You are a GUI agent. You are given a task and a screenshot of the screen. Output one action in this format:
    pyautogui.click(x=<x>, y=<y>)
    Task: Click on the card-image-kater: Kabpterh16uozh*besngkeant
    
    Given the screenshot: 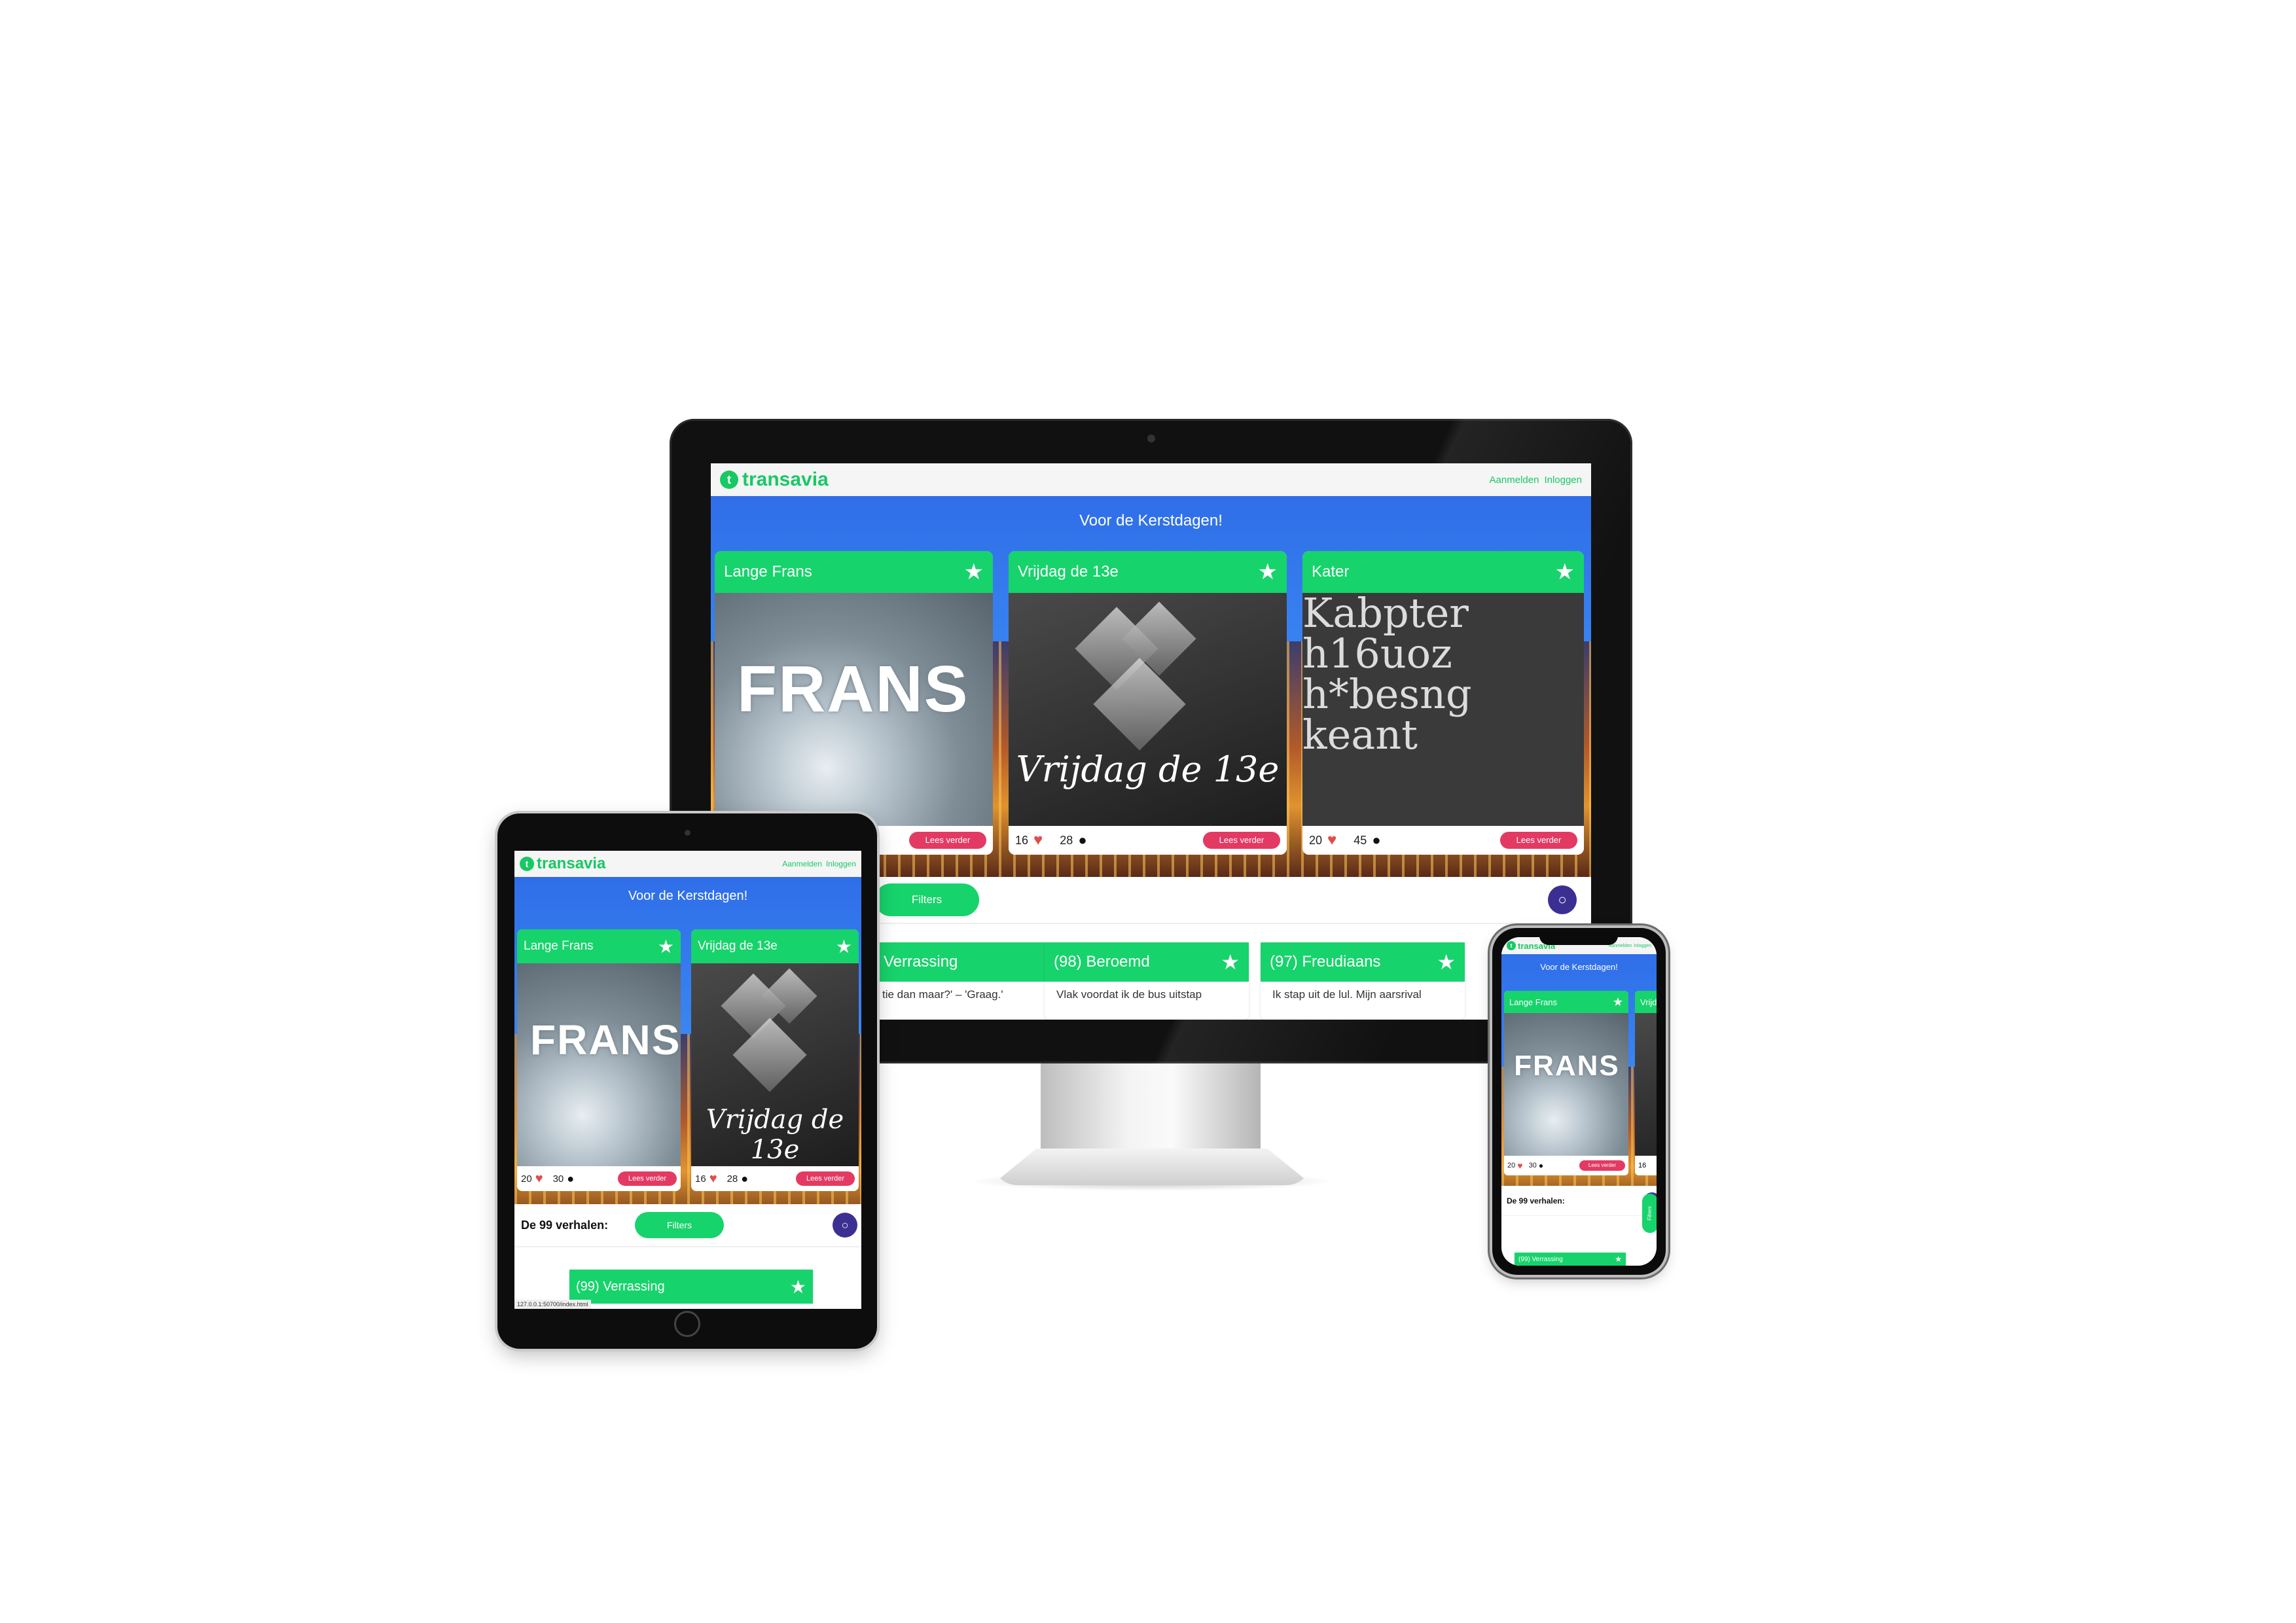 What is the action you would take?
    pyautogui.click(x=1443, y=710)
    